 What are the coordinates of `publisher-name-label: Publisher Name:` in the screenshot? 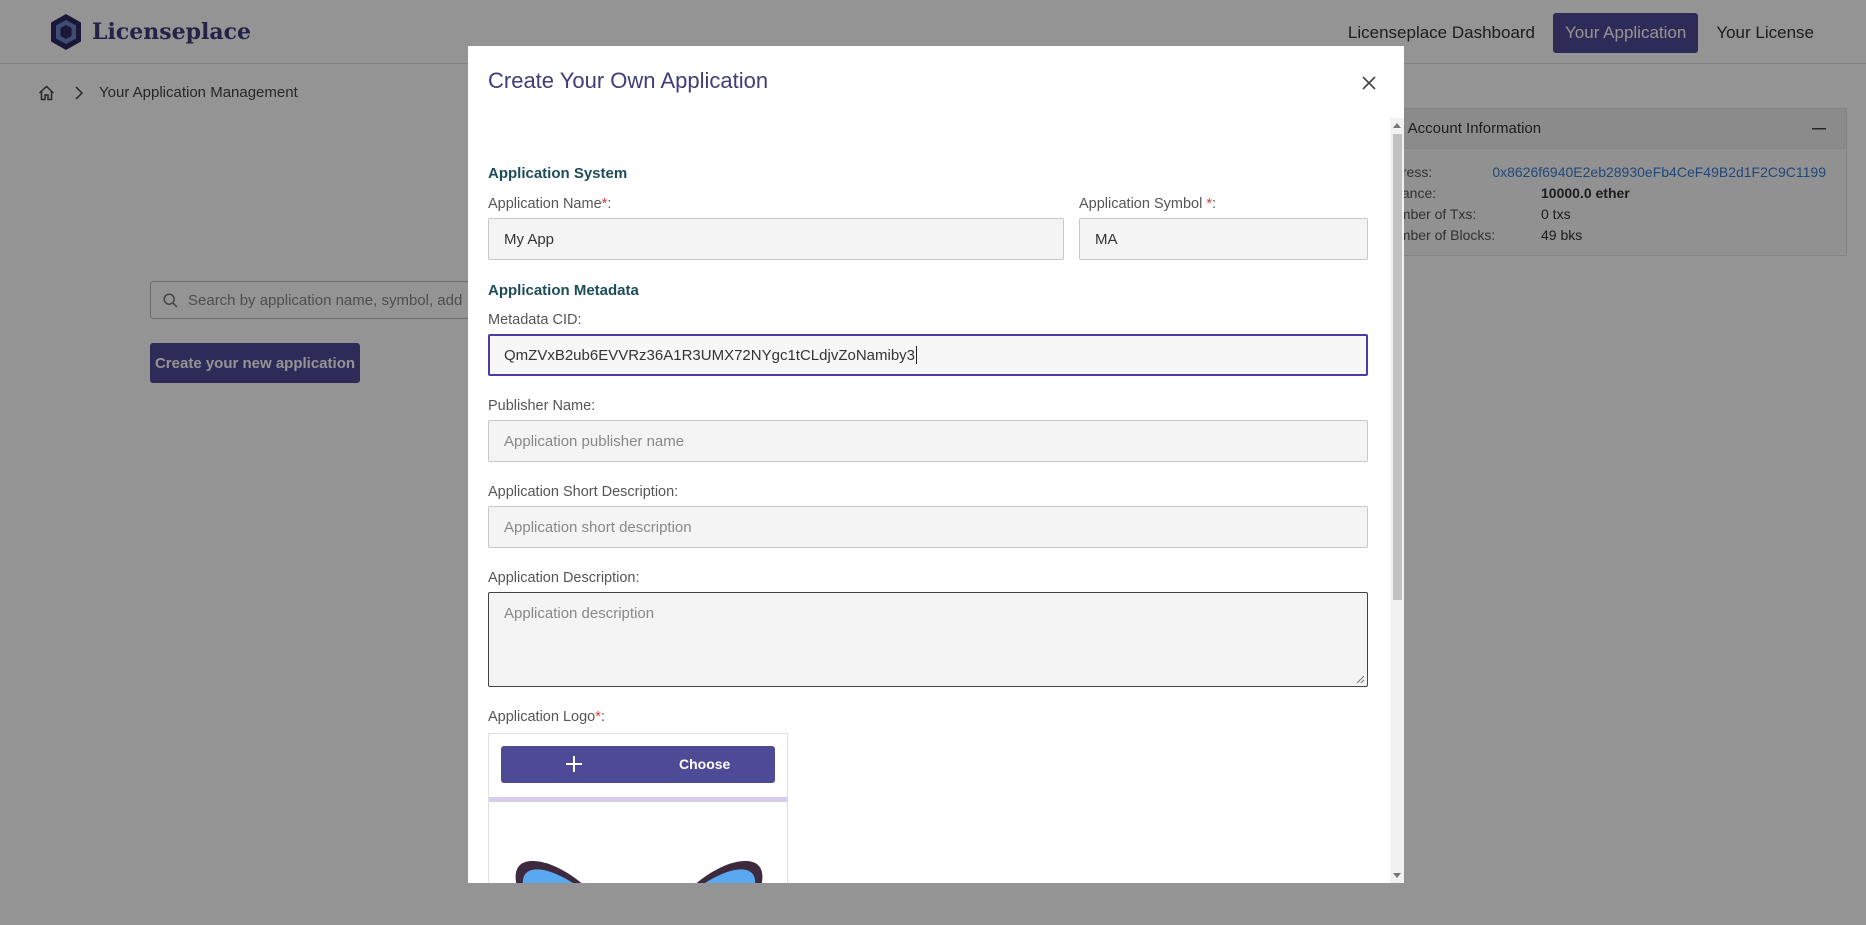 It's located at (542, 406).